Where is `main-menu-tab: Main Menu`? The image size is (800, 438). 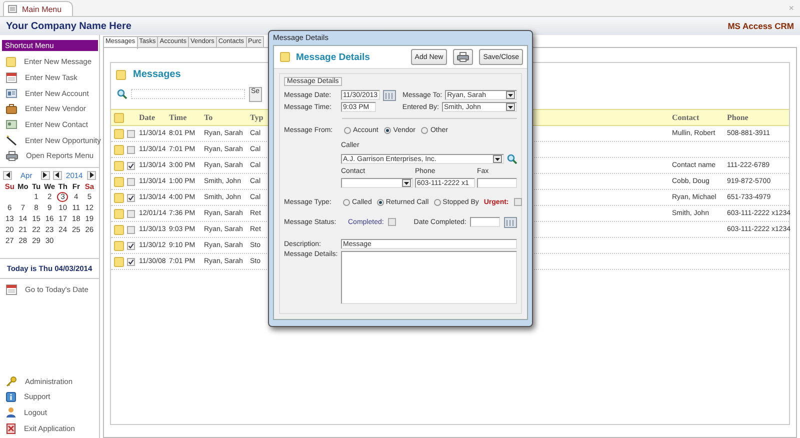 main-menu-tab: Main Menu is located at coordinates (38, 8).